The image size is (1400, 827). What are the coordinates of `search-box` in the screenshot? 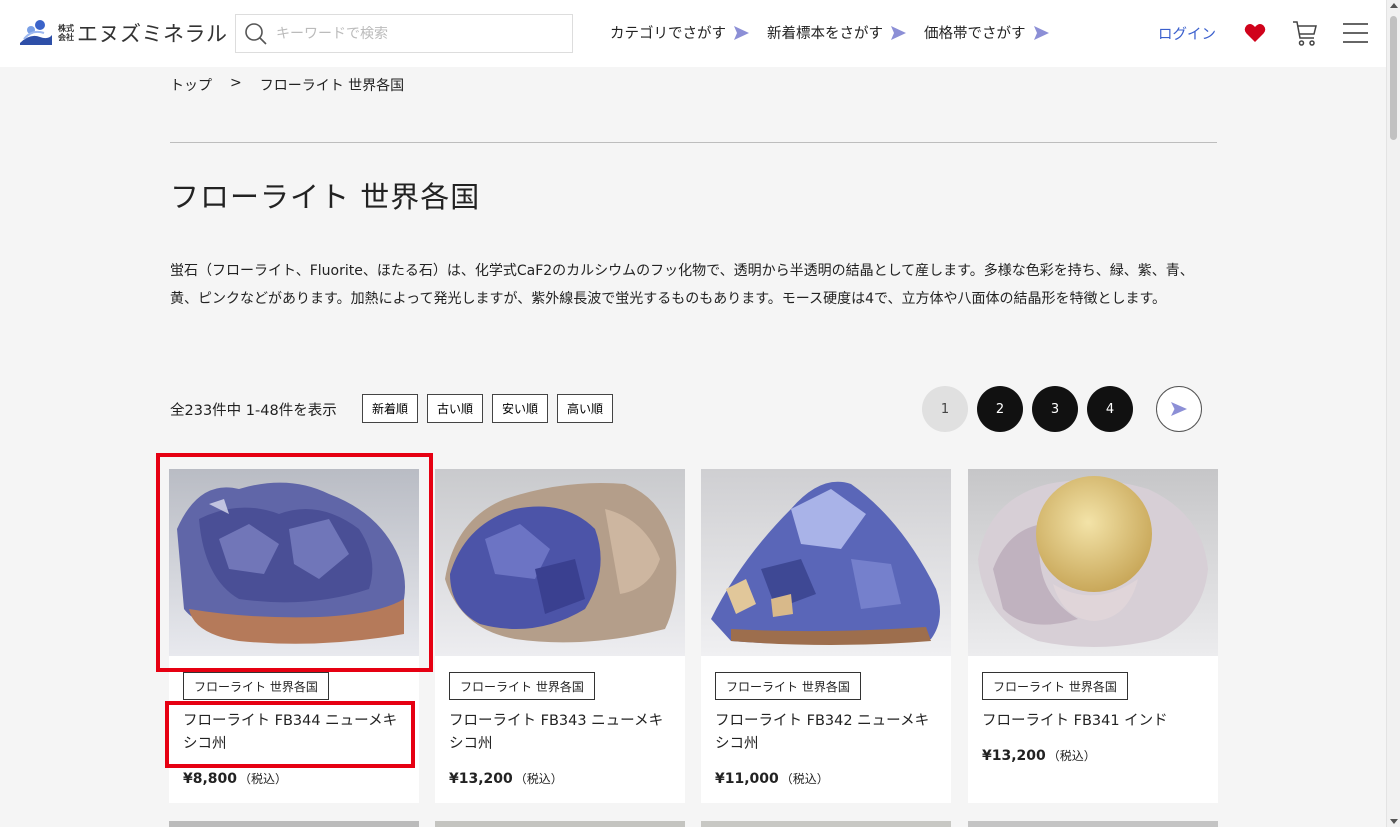 It's located at (404, 33).